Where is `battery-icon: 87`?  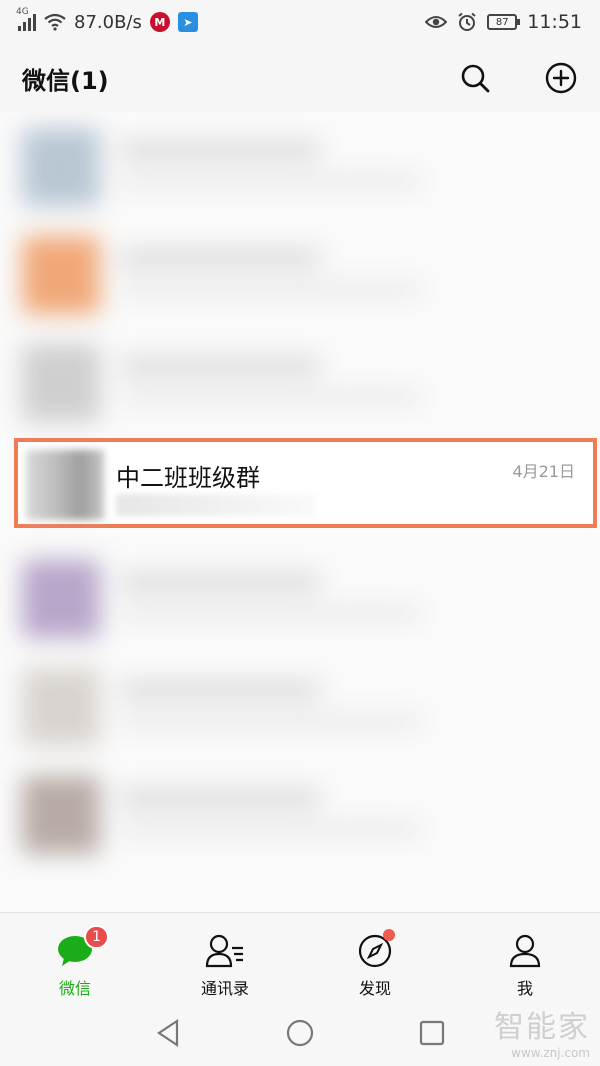
battery-icon: 87 is located at coordinates (504, 22).